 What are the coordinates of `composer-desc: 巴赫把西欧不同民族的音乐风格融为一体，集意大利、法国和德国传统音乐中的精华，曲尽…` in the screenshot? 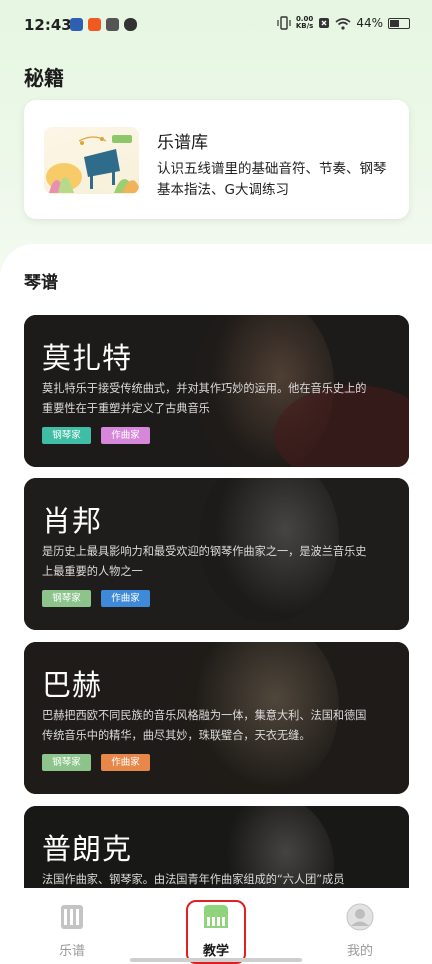 It's located at (204, 725).